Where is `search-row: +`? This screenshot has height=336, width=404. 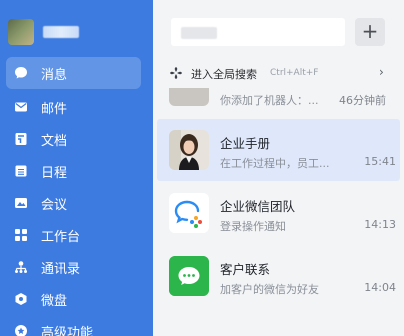
search-row: + is located at coordinates (278, 32).